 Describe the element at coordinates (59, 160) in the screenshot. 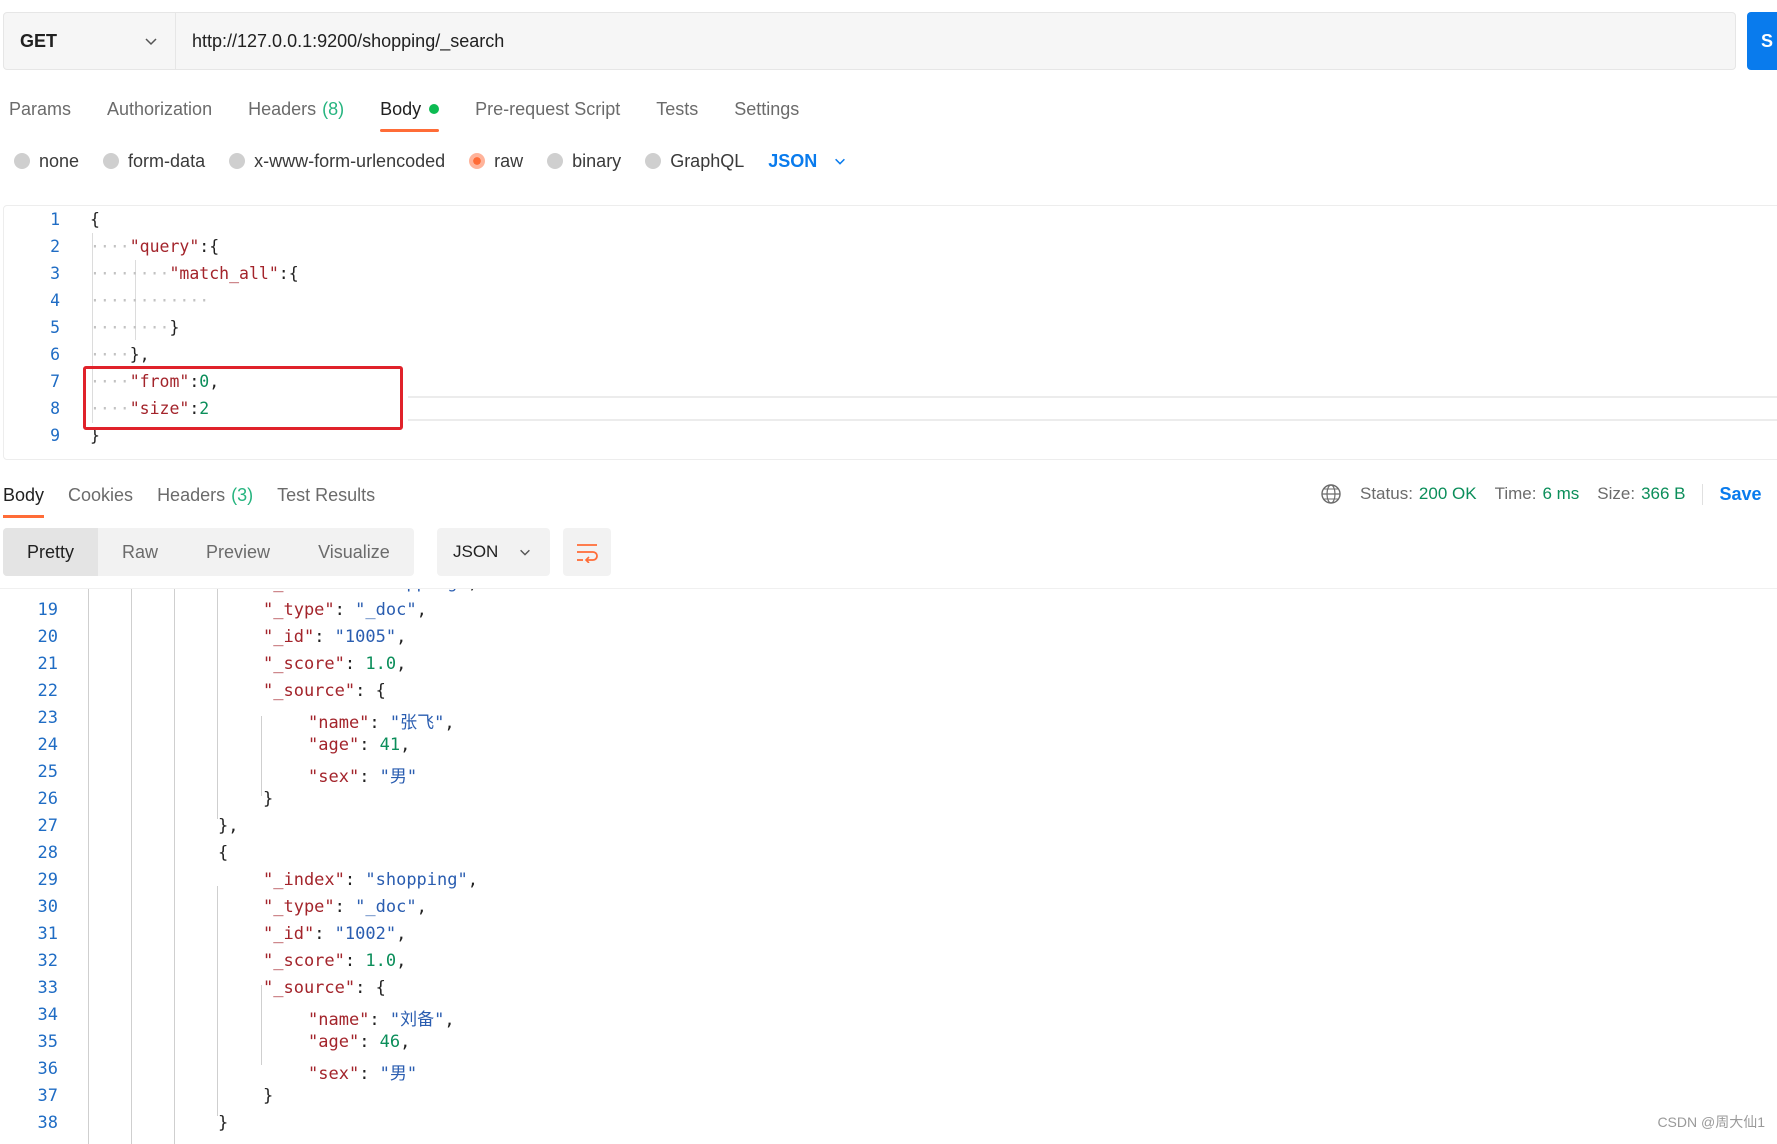

I see `mode-none-label: none` at that location.